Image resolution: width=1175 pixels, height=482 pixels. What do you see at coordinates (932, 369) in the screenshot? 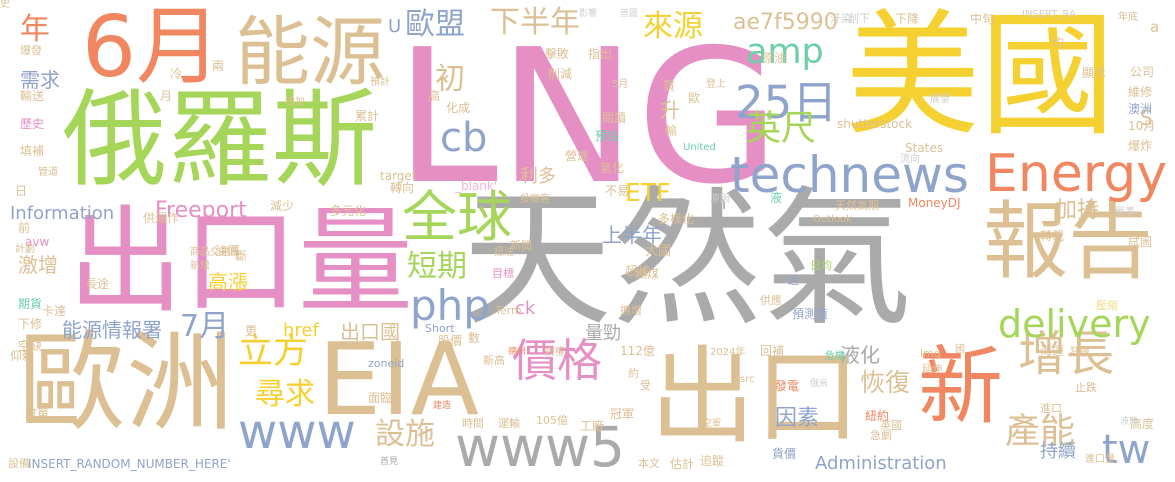
I see `word-107: 延伸` at bounding box center [932, 369].